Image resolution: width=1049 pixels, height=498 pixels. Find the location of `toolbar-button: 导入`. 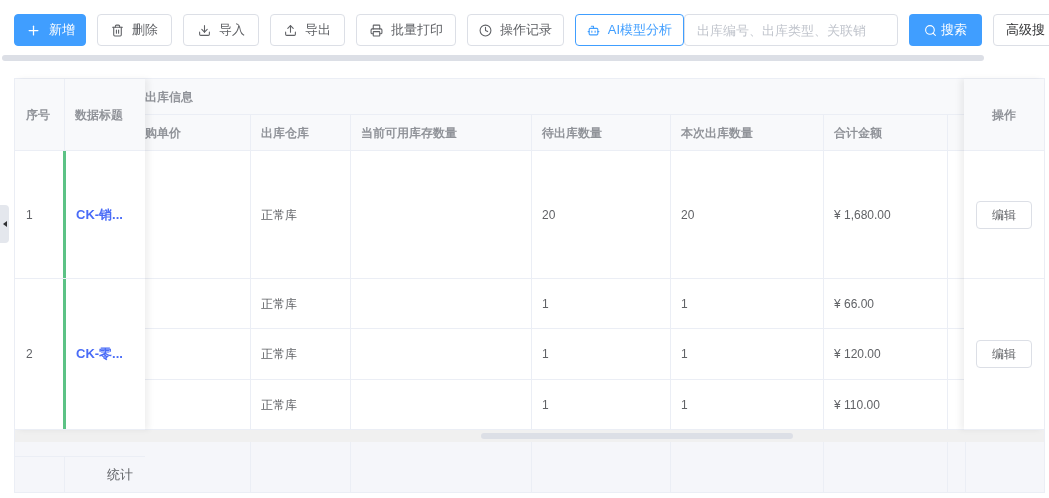

toolbar-button: 导入 is located at coordinates (221, 30).